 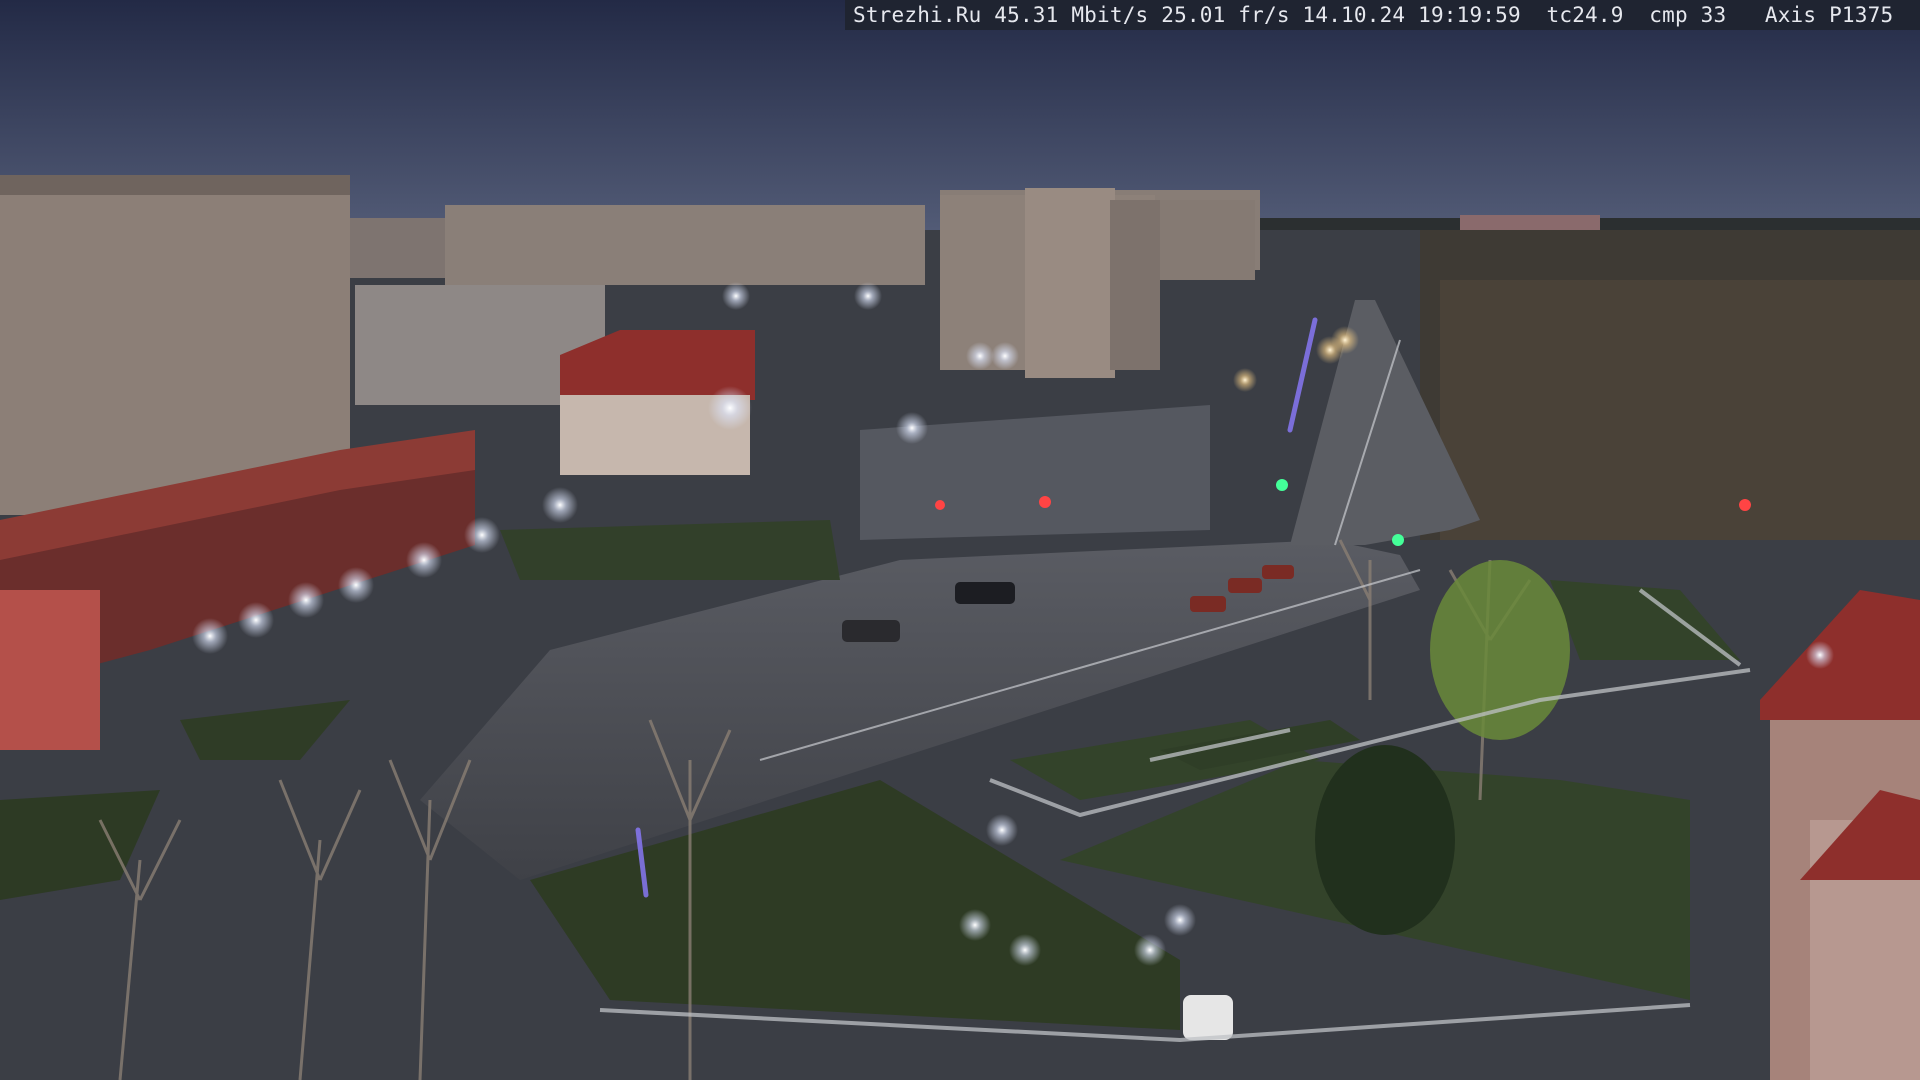 I want to click on pine-tree, so click(x=1385, y=840).